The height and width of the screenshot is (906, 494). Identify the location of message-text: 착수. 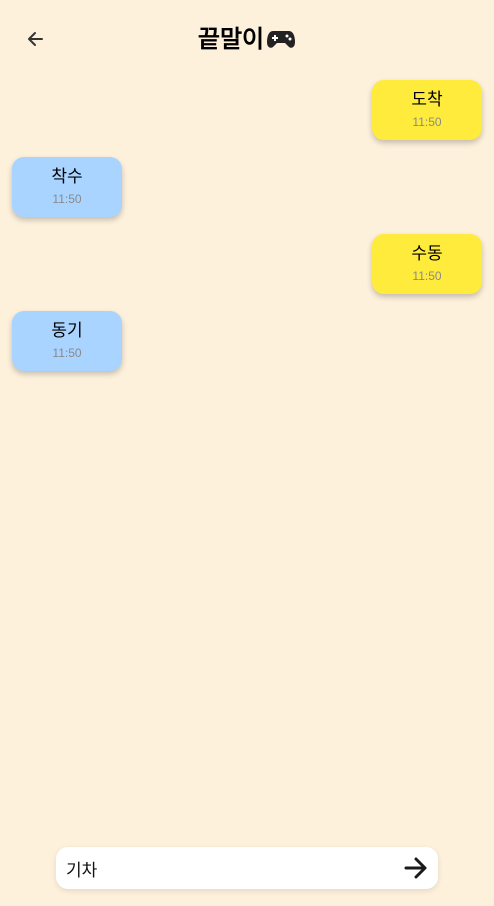
(67, 177).